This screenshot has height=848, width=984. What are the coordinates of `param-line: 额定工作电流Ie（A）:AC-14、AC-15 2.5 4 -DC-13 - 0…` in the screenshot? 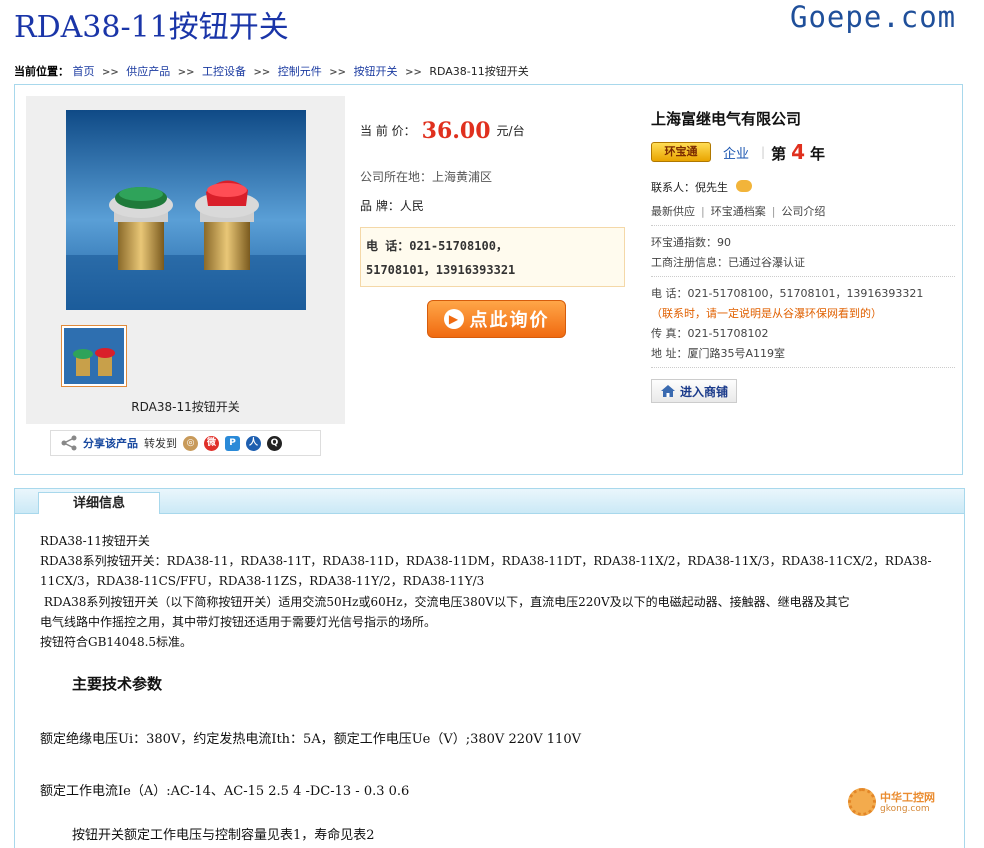 It's located at (225, 791).